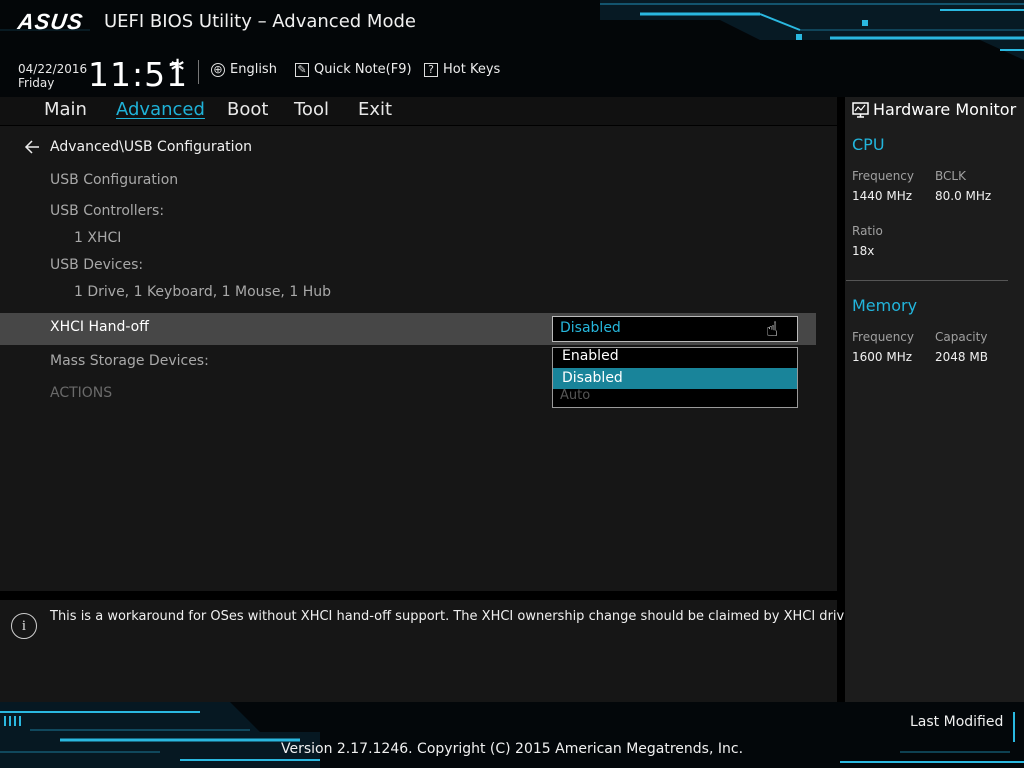 This screenshot has width=1024, height=768. Describe the element at coordinates (431, 69) in the screenshot. I see `question-icon: ?` at that location.